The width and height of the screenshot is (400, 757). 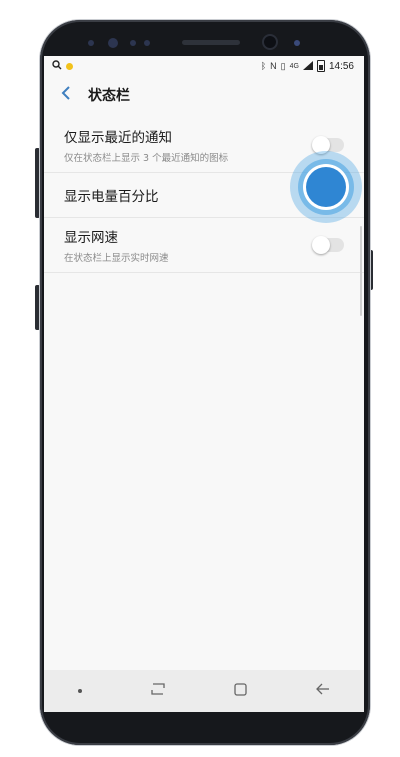 What do you see at coordinates (263, 66) in the screenshot?
I see `bluetooth-icon: ᛒ` at bounding box center [263, 66].